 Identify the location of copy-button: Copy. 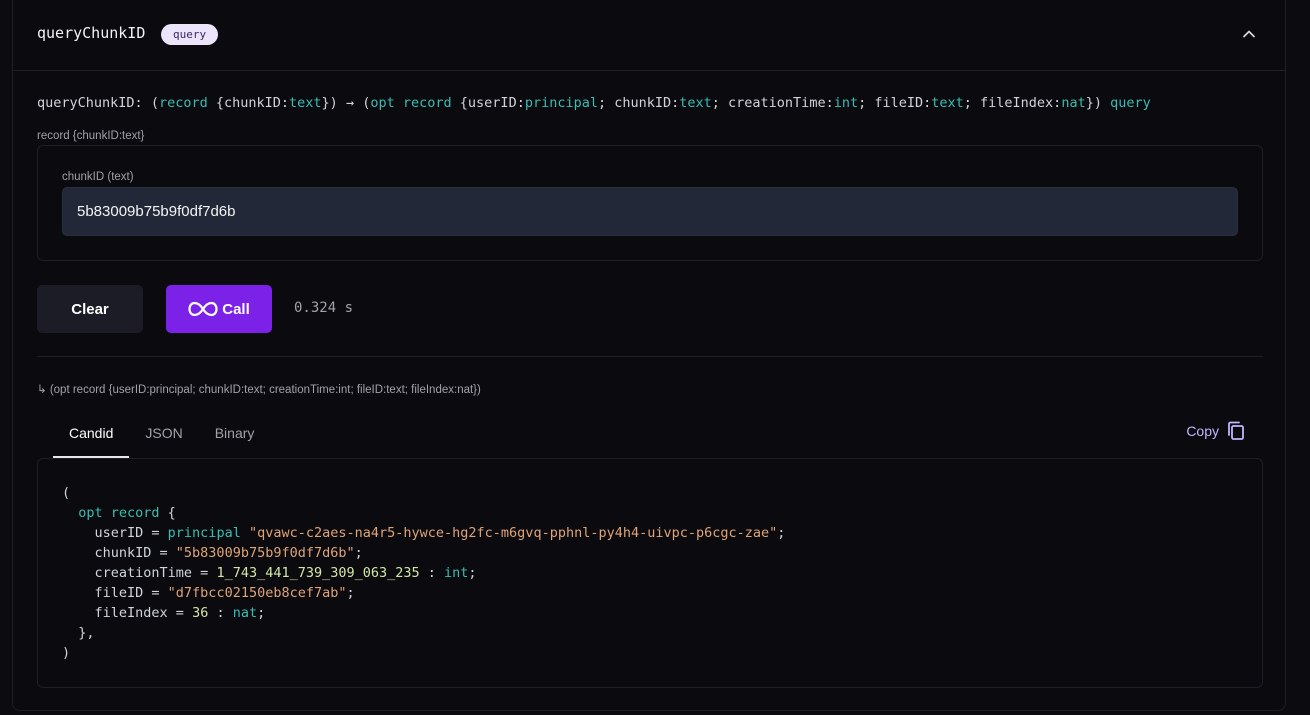
(1215, 431).